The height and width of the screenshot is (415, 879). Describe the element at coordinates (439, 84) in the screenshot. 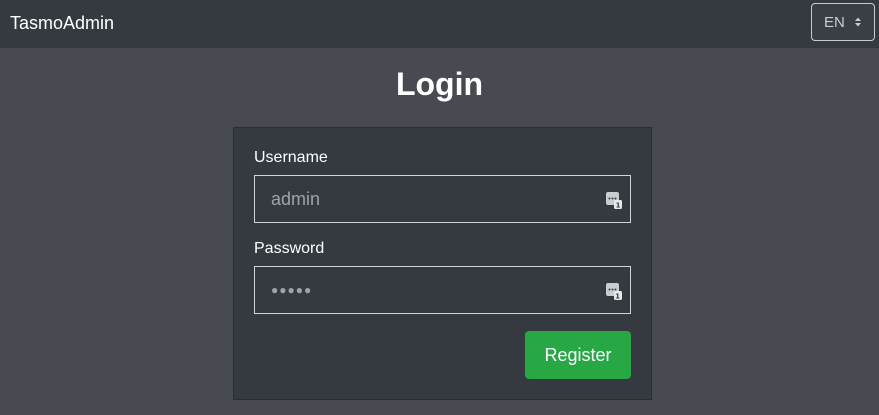

I see `page-title: Login` at that location.